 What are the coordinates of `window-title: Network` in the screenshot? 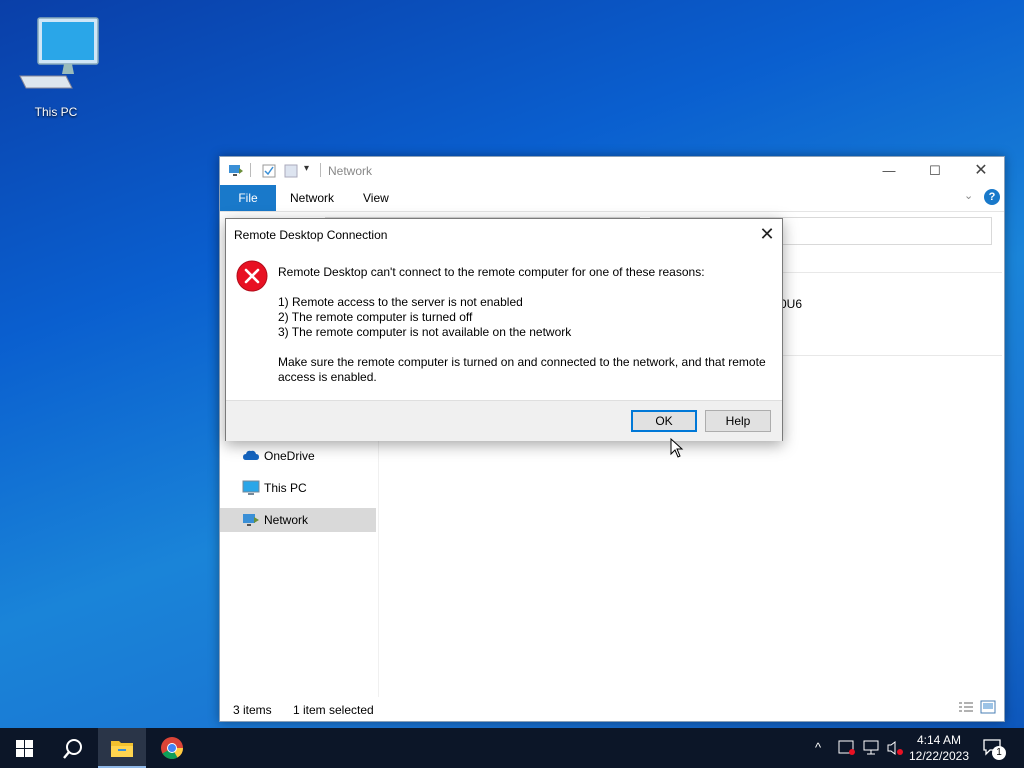 It's located at (350, 171).